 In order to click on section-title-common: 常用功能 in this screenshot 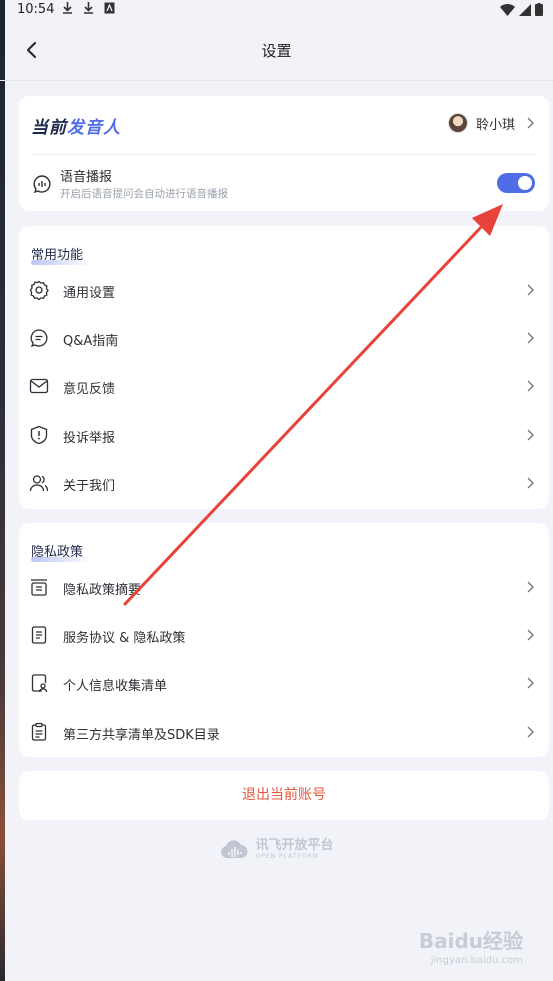, I will do `click(61, 254)`.